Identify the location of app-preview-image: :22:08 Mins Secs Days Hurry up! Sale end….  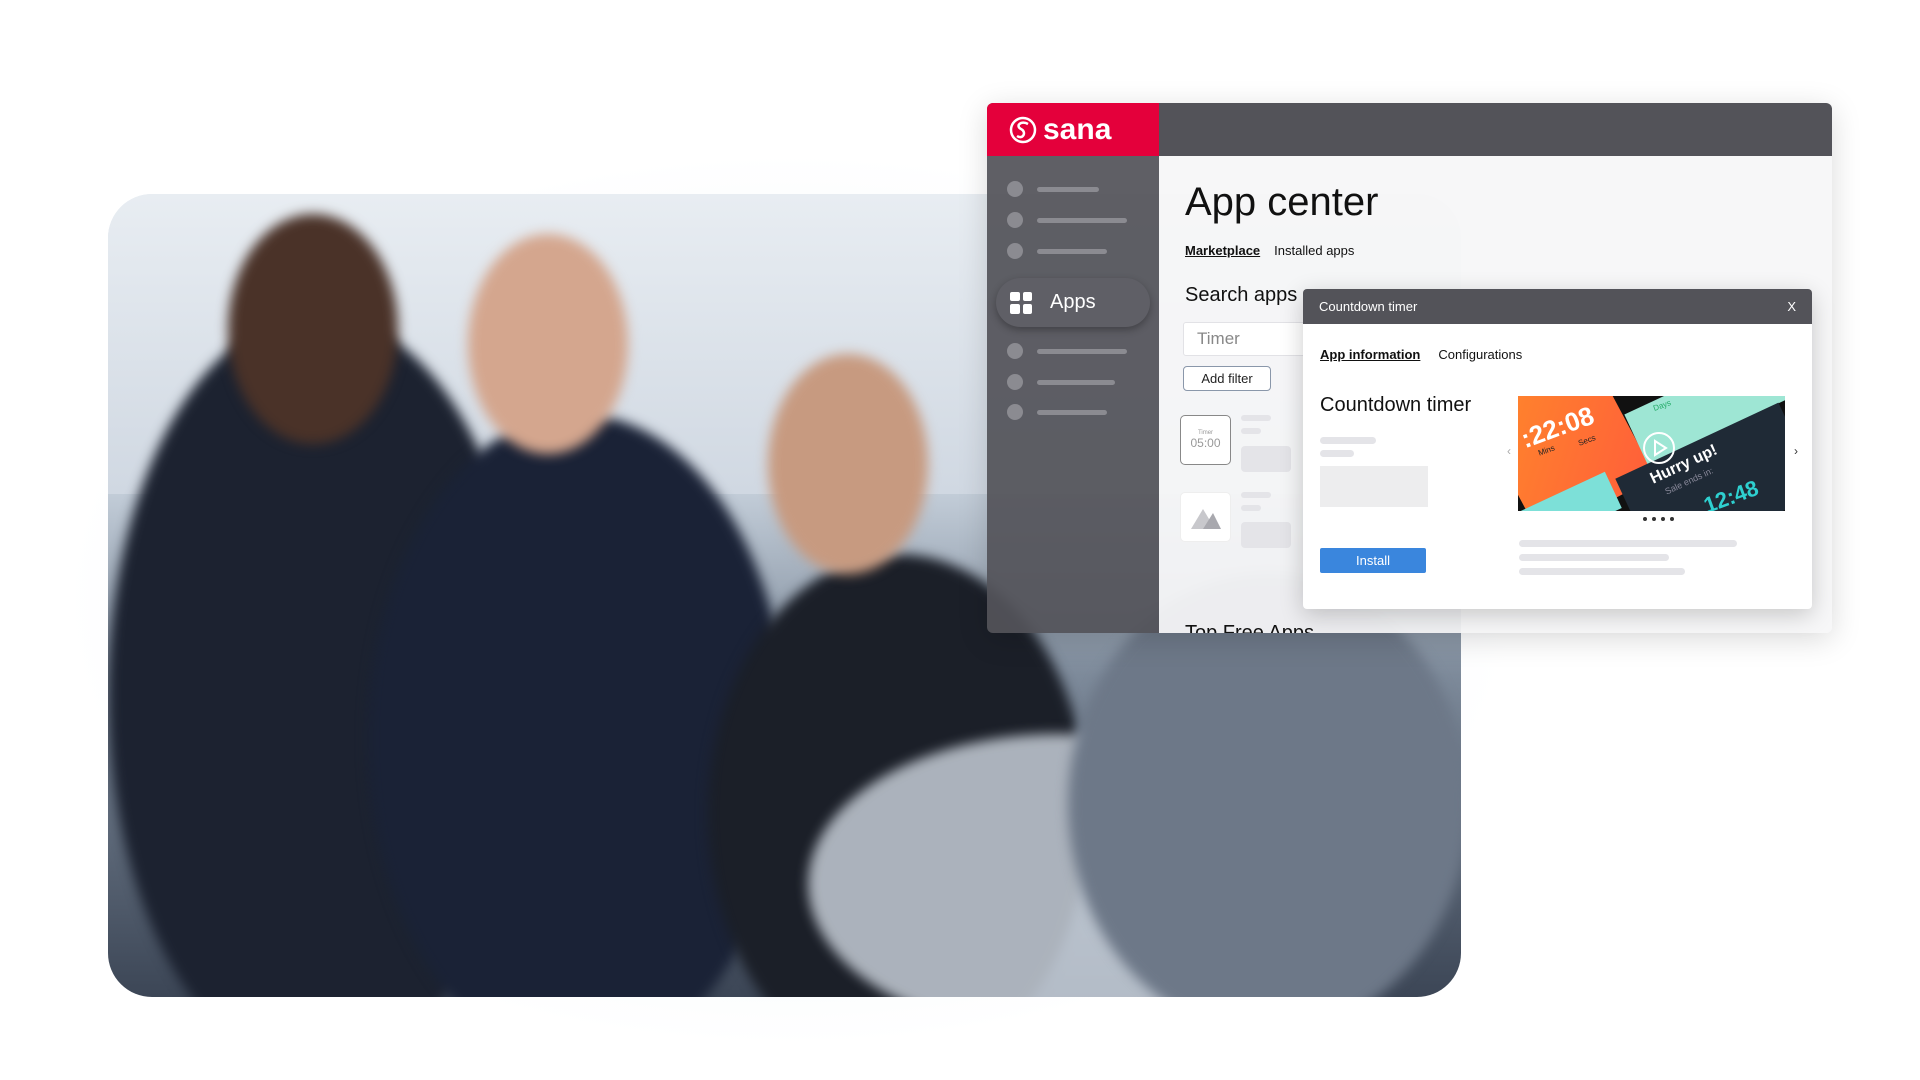
(1651, 453).